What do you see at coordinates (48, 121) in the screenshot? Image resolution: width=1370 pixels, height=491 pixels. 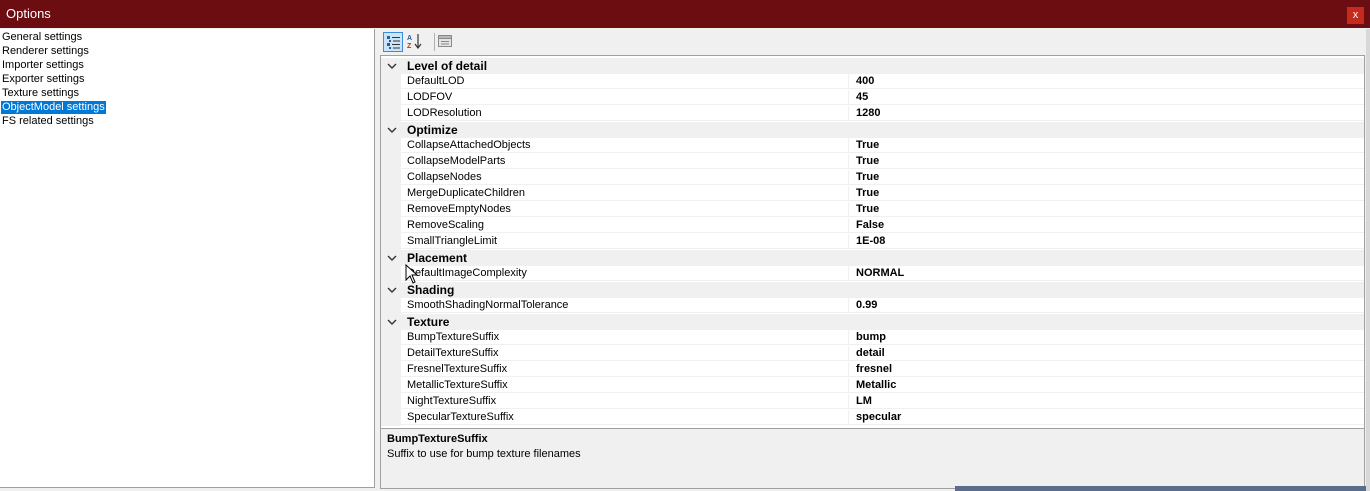 I see `category-item: FS related settings` at bounding box center [48, 121].